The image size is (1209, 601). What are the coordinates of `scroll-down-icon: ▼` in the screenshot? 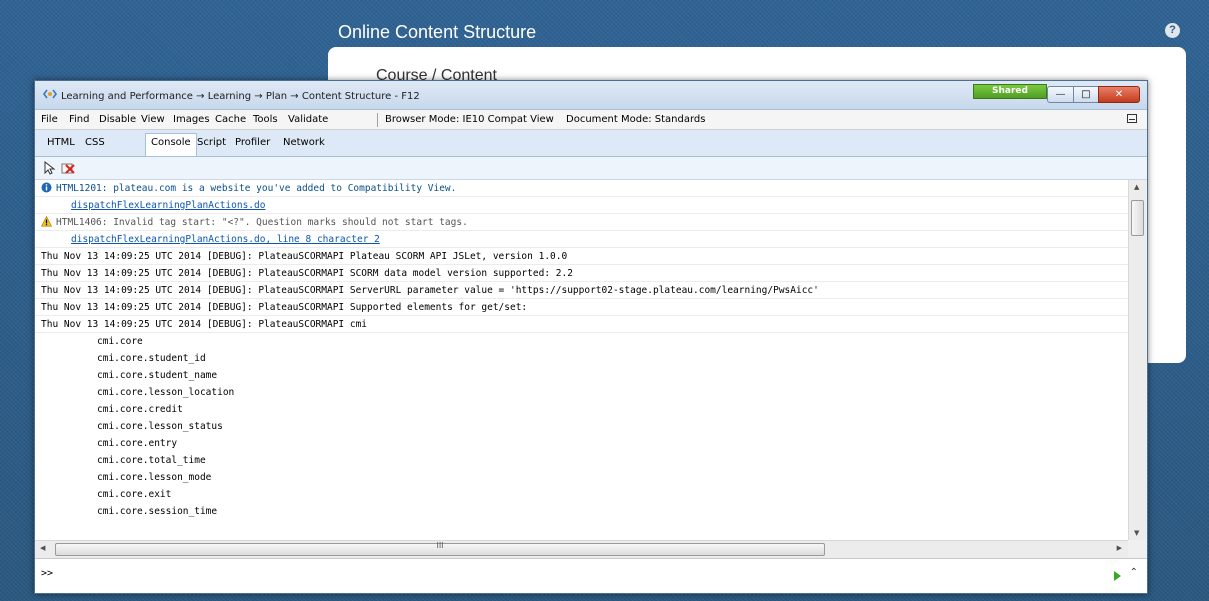 It's located at (1136, 533).